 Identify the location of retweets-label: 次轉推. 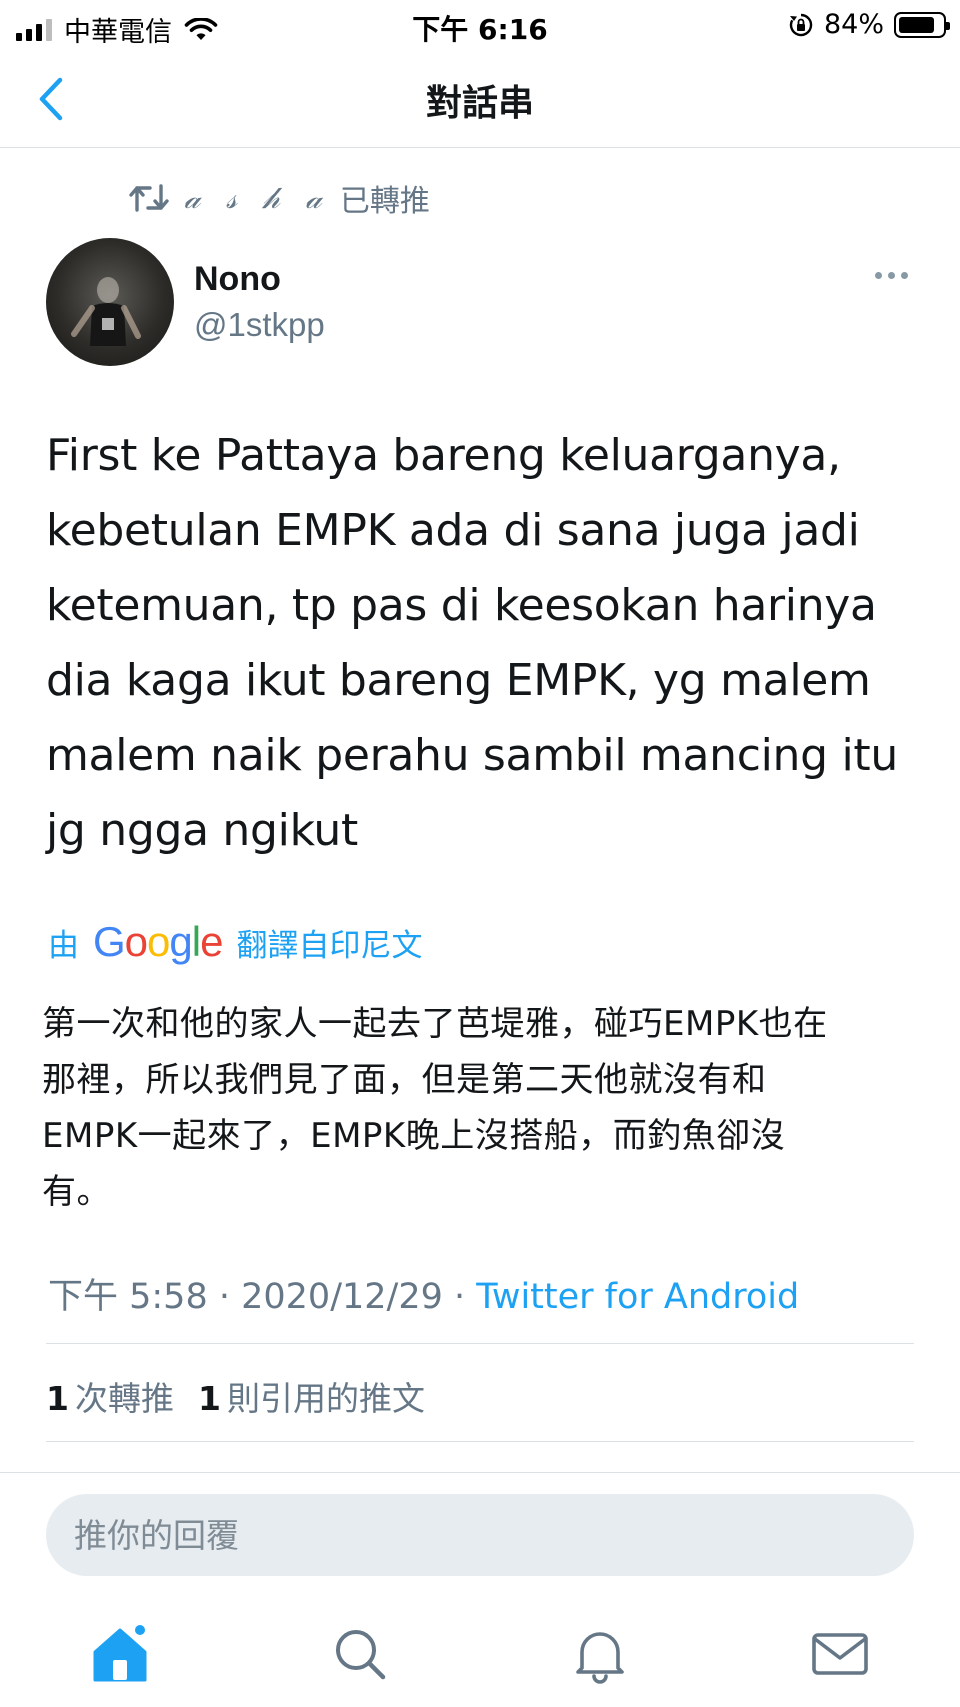
(124, 1398).